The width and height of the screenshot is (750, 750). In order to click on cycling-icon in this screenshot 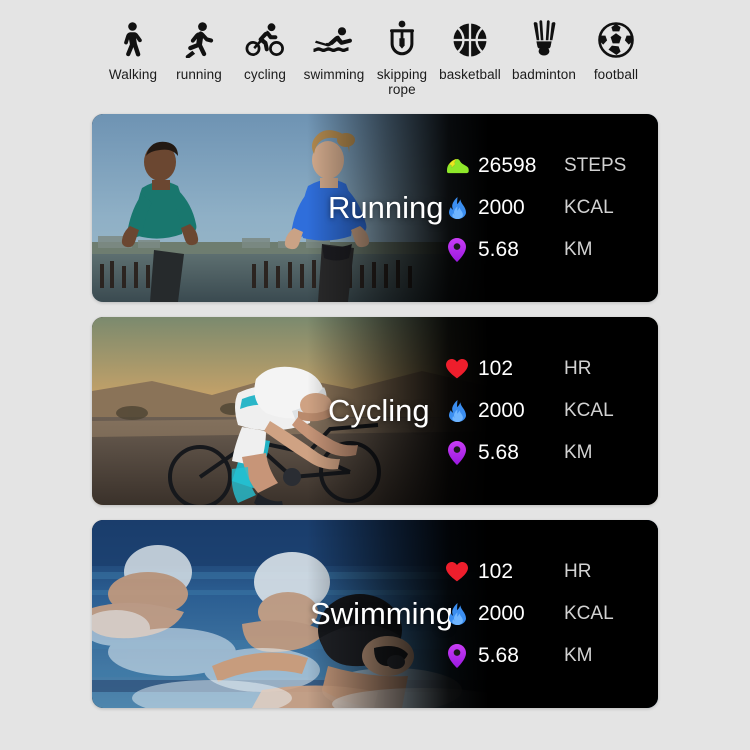, I will do `click(265, 40)`.